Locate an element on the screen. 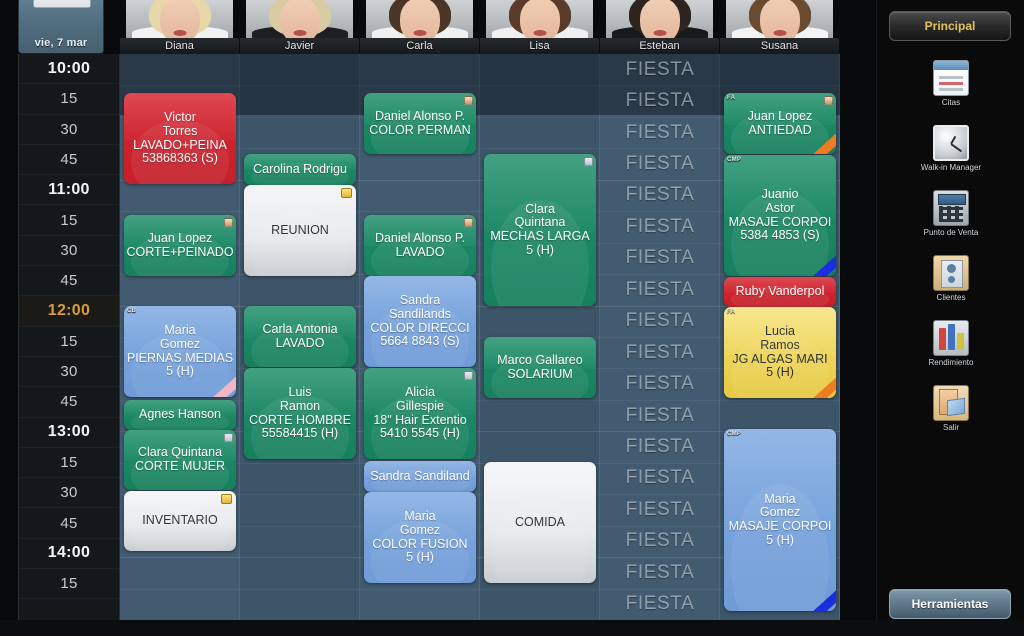  appointment-card: Juan Lopez CORTE+PEINADO is located at coordinates (180, 245).